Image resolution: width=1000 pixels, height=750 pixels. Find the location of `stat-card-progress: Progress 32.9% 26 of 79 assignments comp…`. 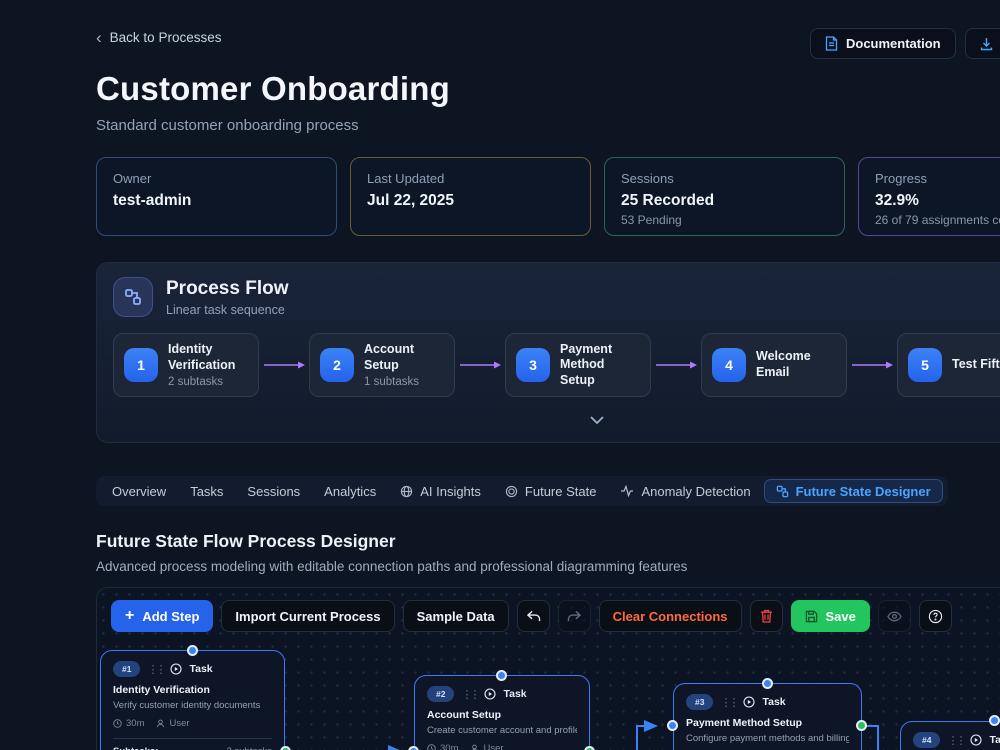

stat-card-progress: Progress 32.9% 26 of 79 assignments comp… is located at coordinates (929, 196).